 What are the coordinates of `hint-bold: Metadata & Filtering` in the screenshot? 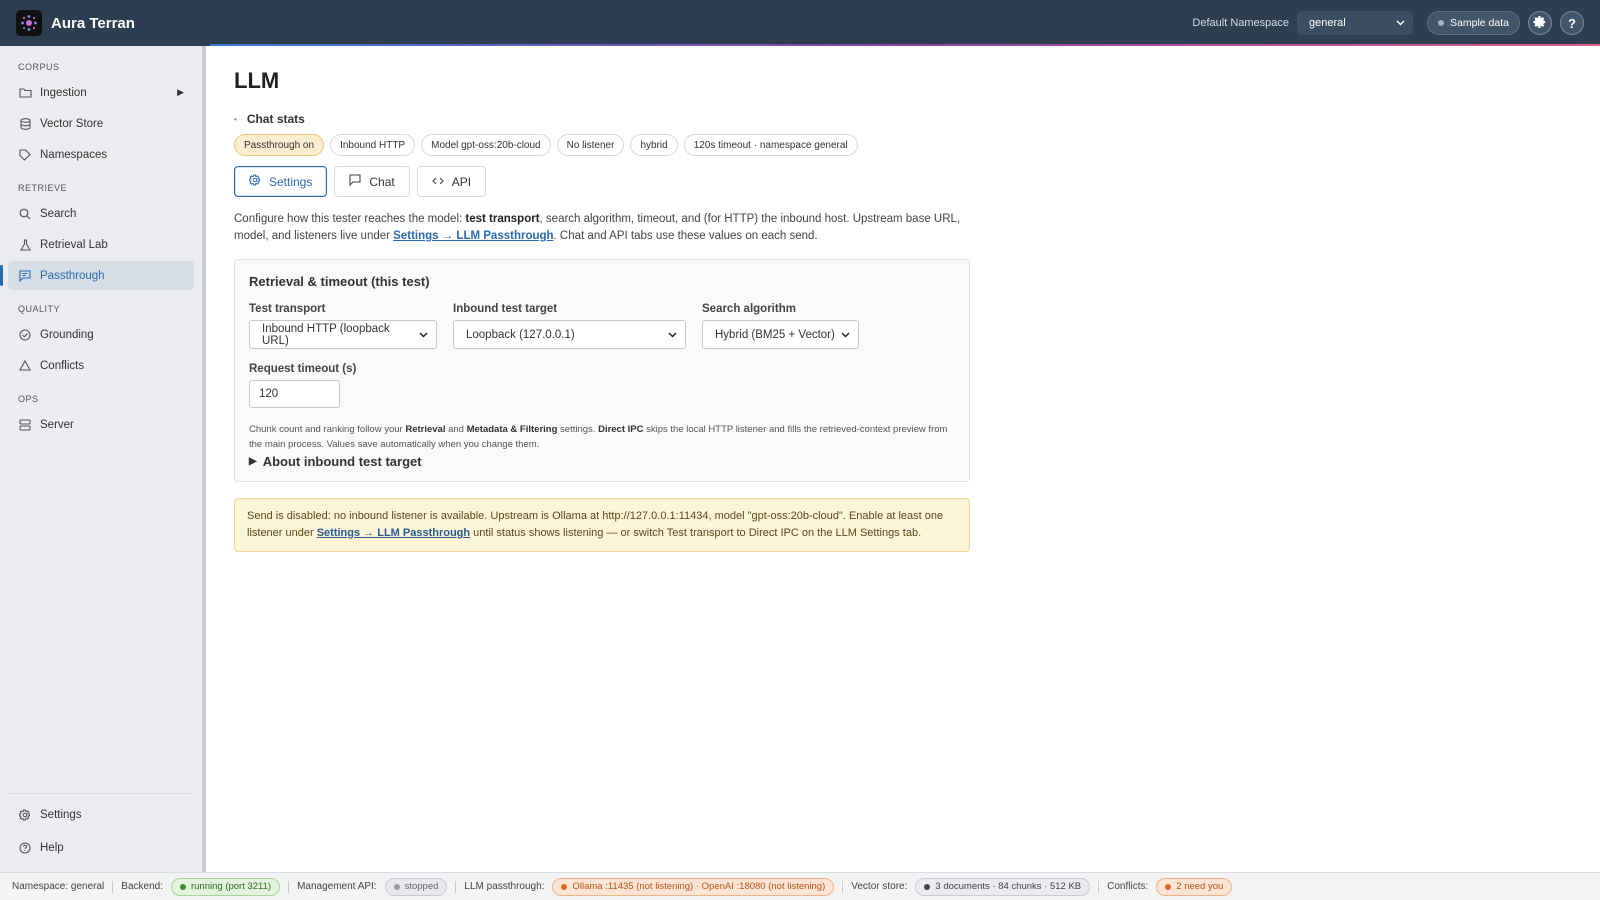 It's located at (512, 429).